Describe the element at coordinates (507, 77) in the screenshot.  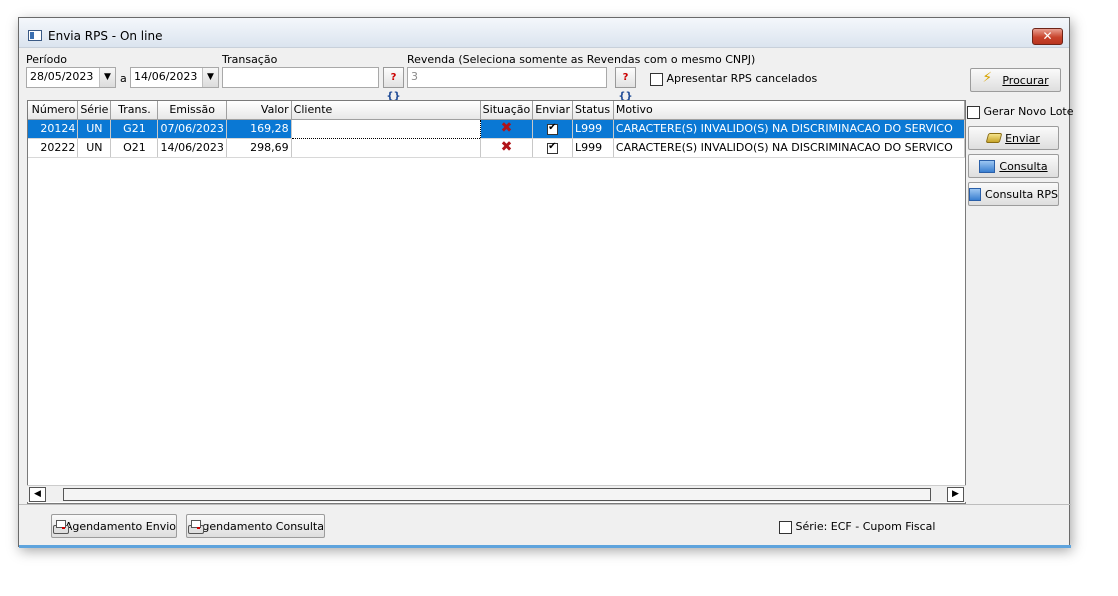
I see `revenda-input: 3` at that location.